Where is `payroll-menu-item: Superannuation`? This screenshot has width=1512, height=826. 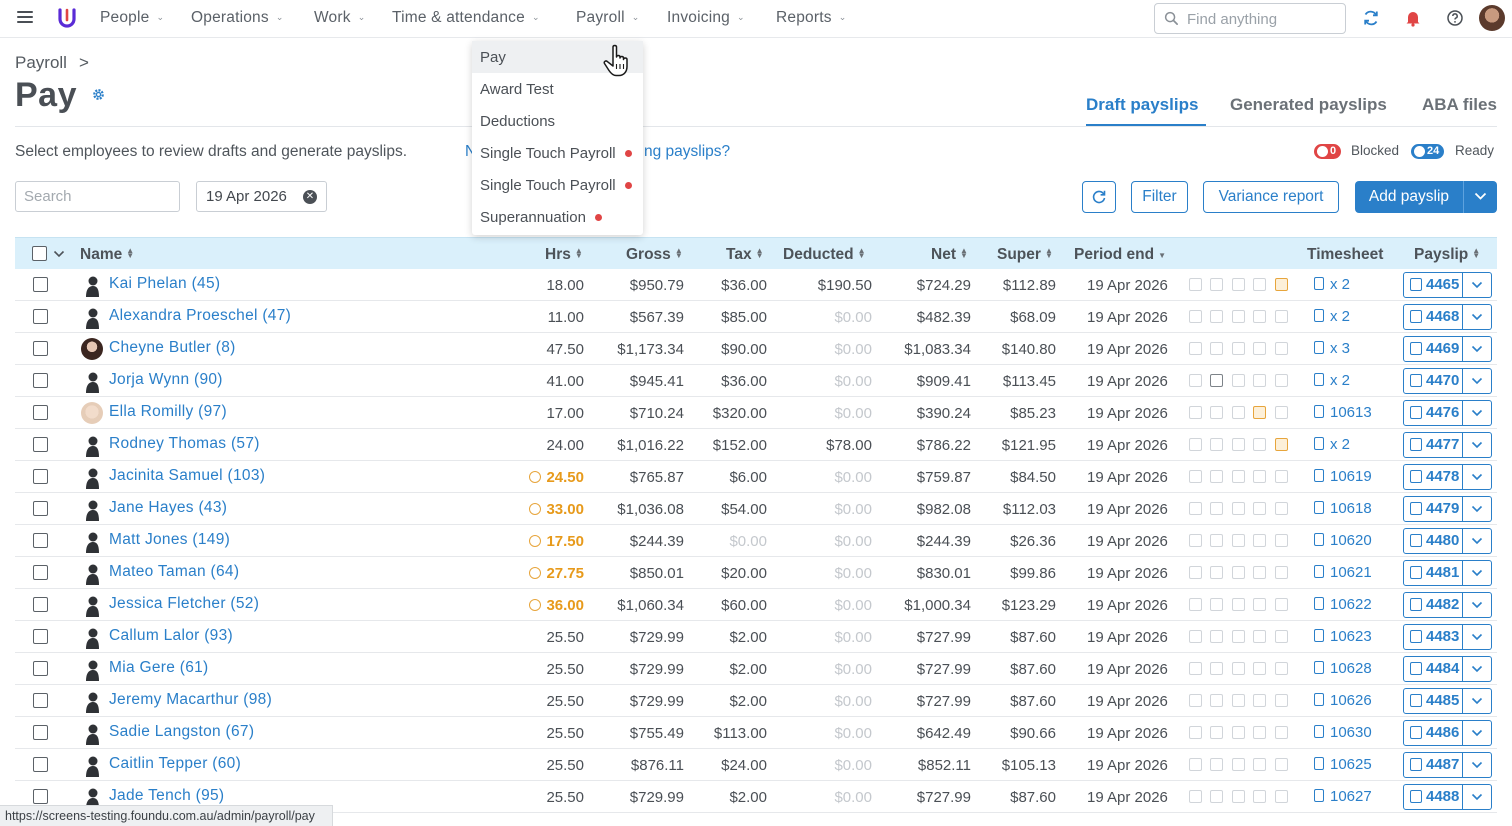
payroll-menu-item: Superannuation is located at coordinates (557, 217).